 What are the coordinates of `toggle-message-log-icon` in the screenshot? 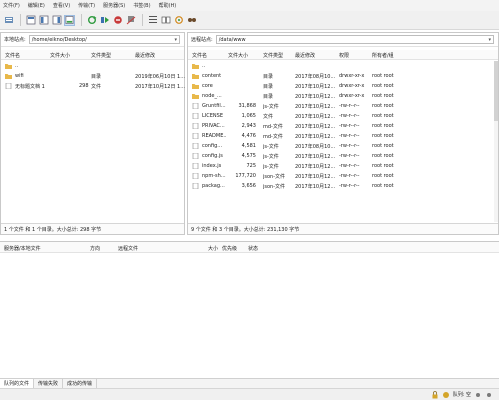 It's located at (30, 20).